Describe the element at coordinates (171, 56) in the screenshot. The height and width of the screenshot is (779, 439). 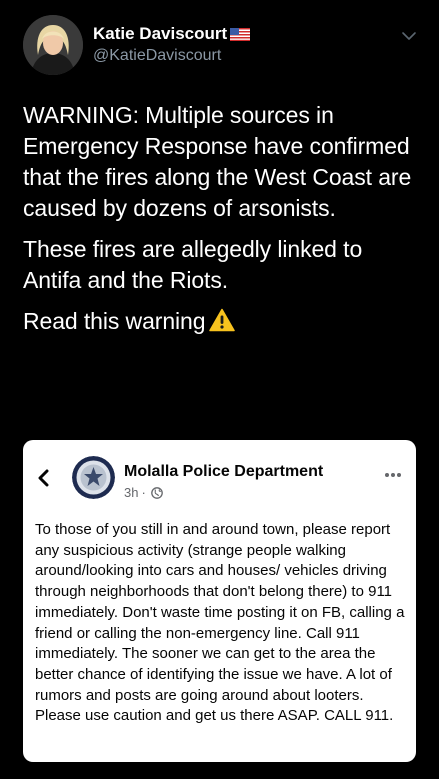
I see `user-handle: @KatieDaviscourt` at that location.